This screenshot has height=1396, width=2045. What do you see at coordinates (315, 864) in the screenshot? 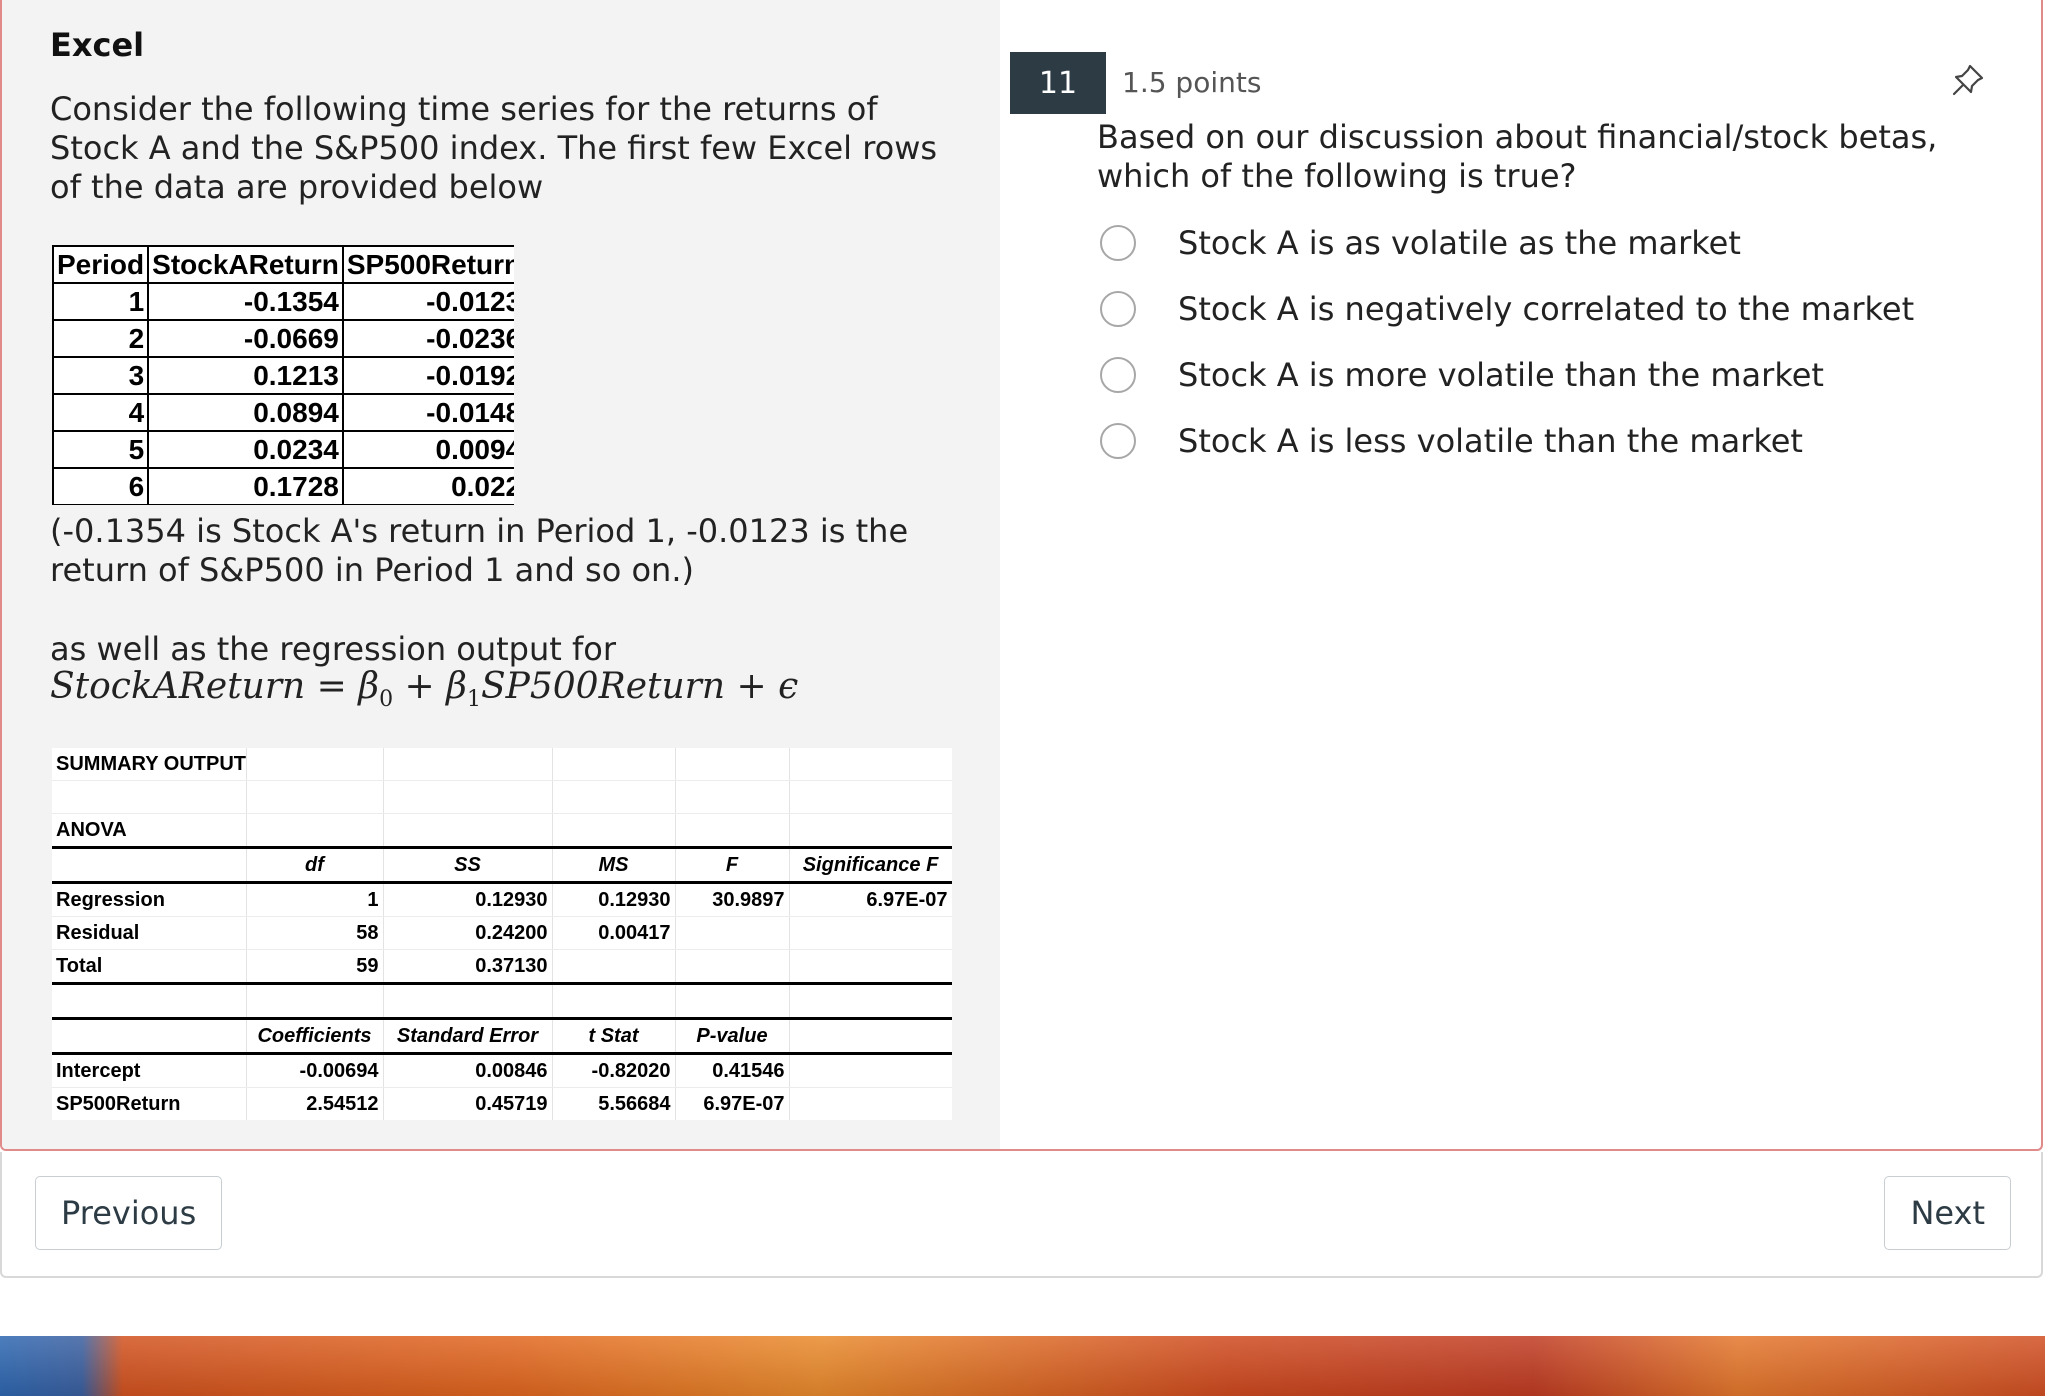
I see `anova-header: df` at bounding box center [315, 864].